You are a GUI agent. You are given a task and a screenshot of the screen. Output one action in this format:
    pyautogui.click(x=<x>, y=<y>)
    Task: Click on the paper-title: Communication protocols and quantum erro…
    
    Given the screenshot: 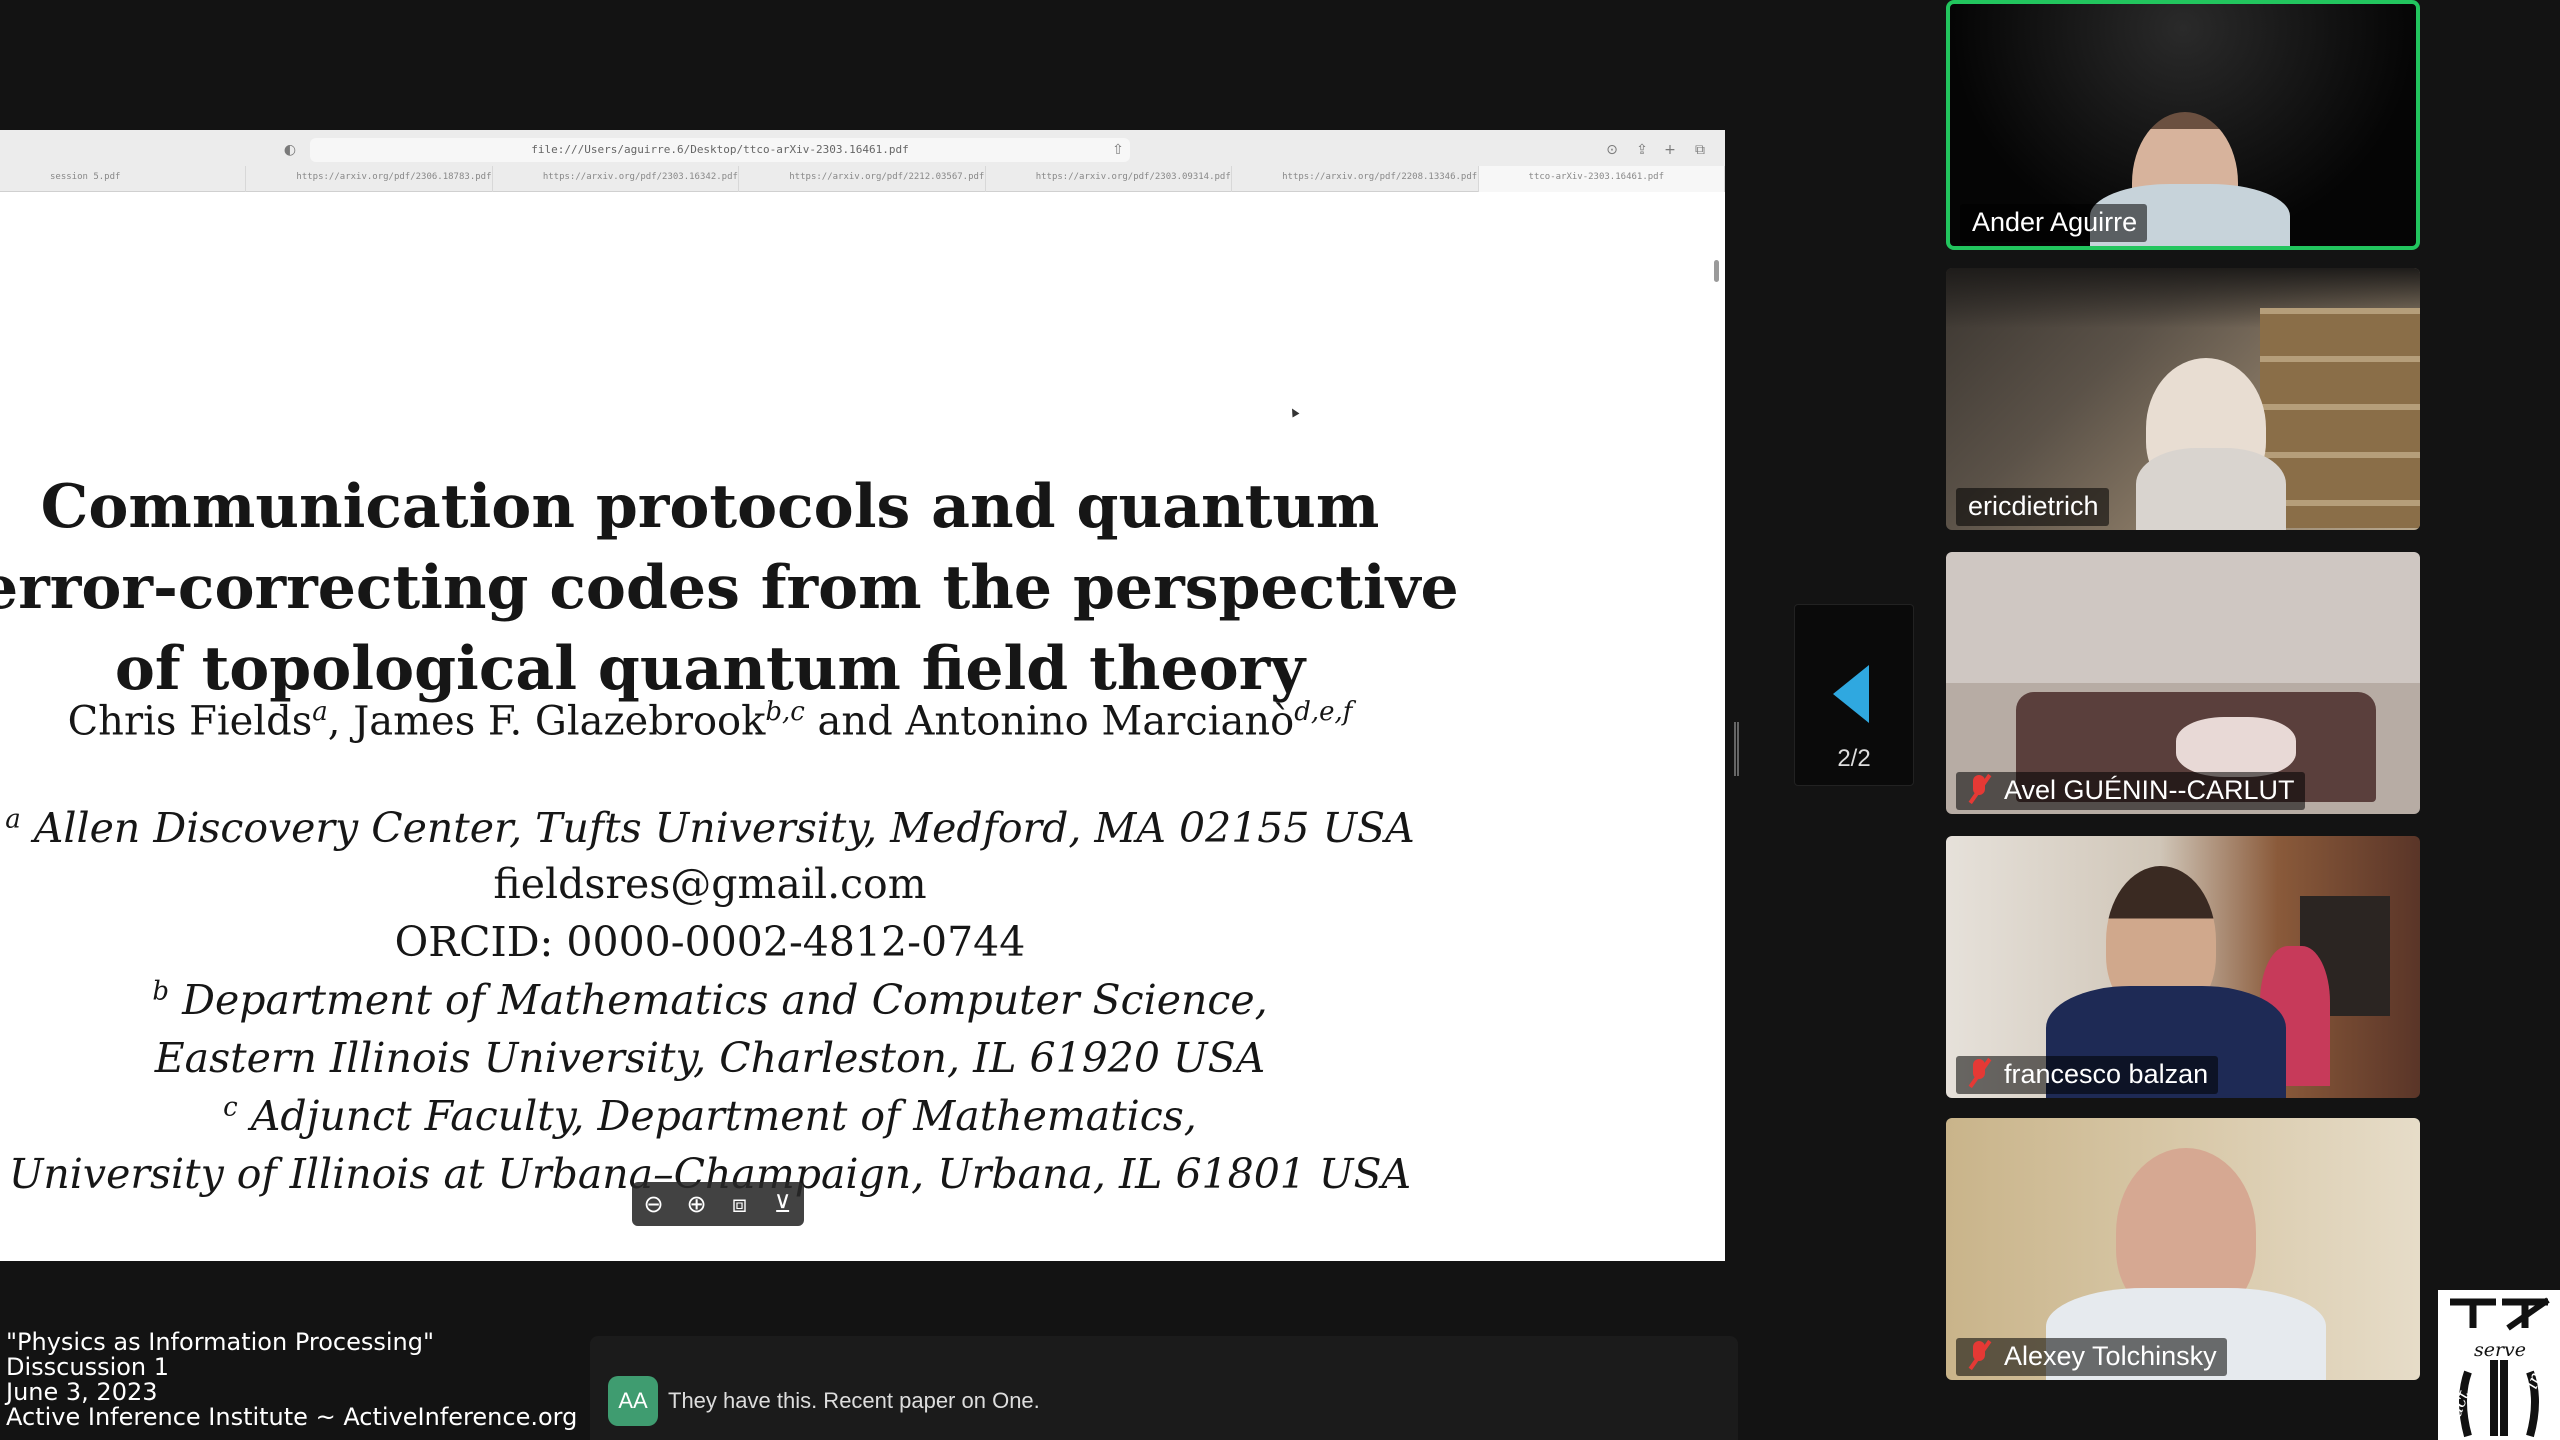 What is the action you would take?
    pyautogui.click(x=729, y=588)
    